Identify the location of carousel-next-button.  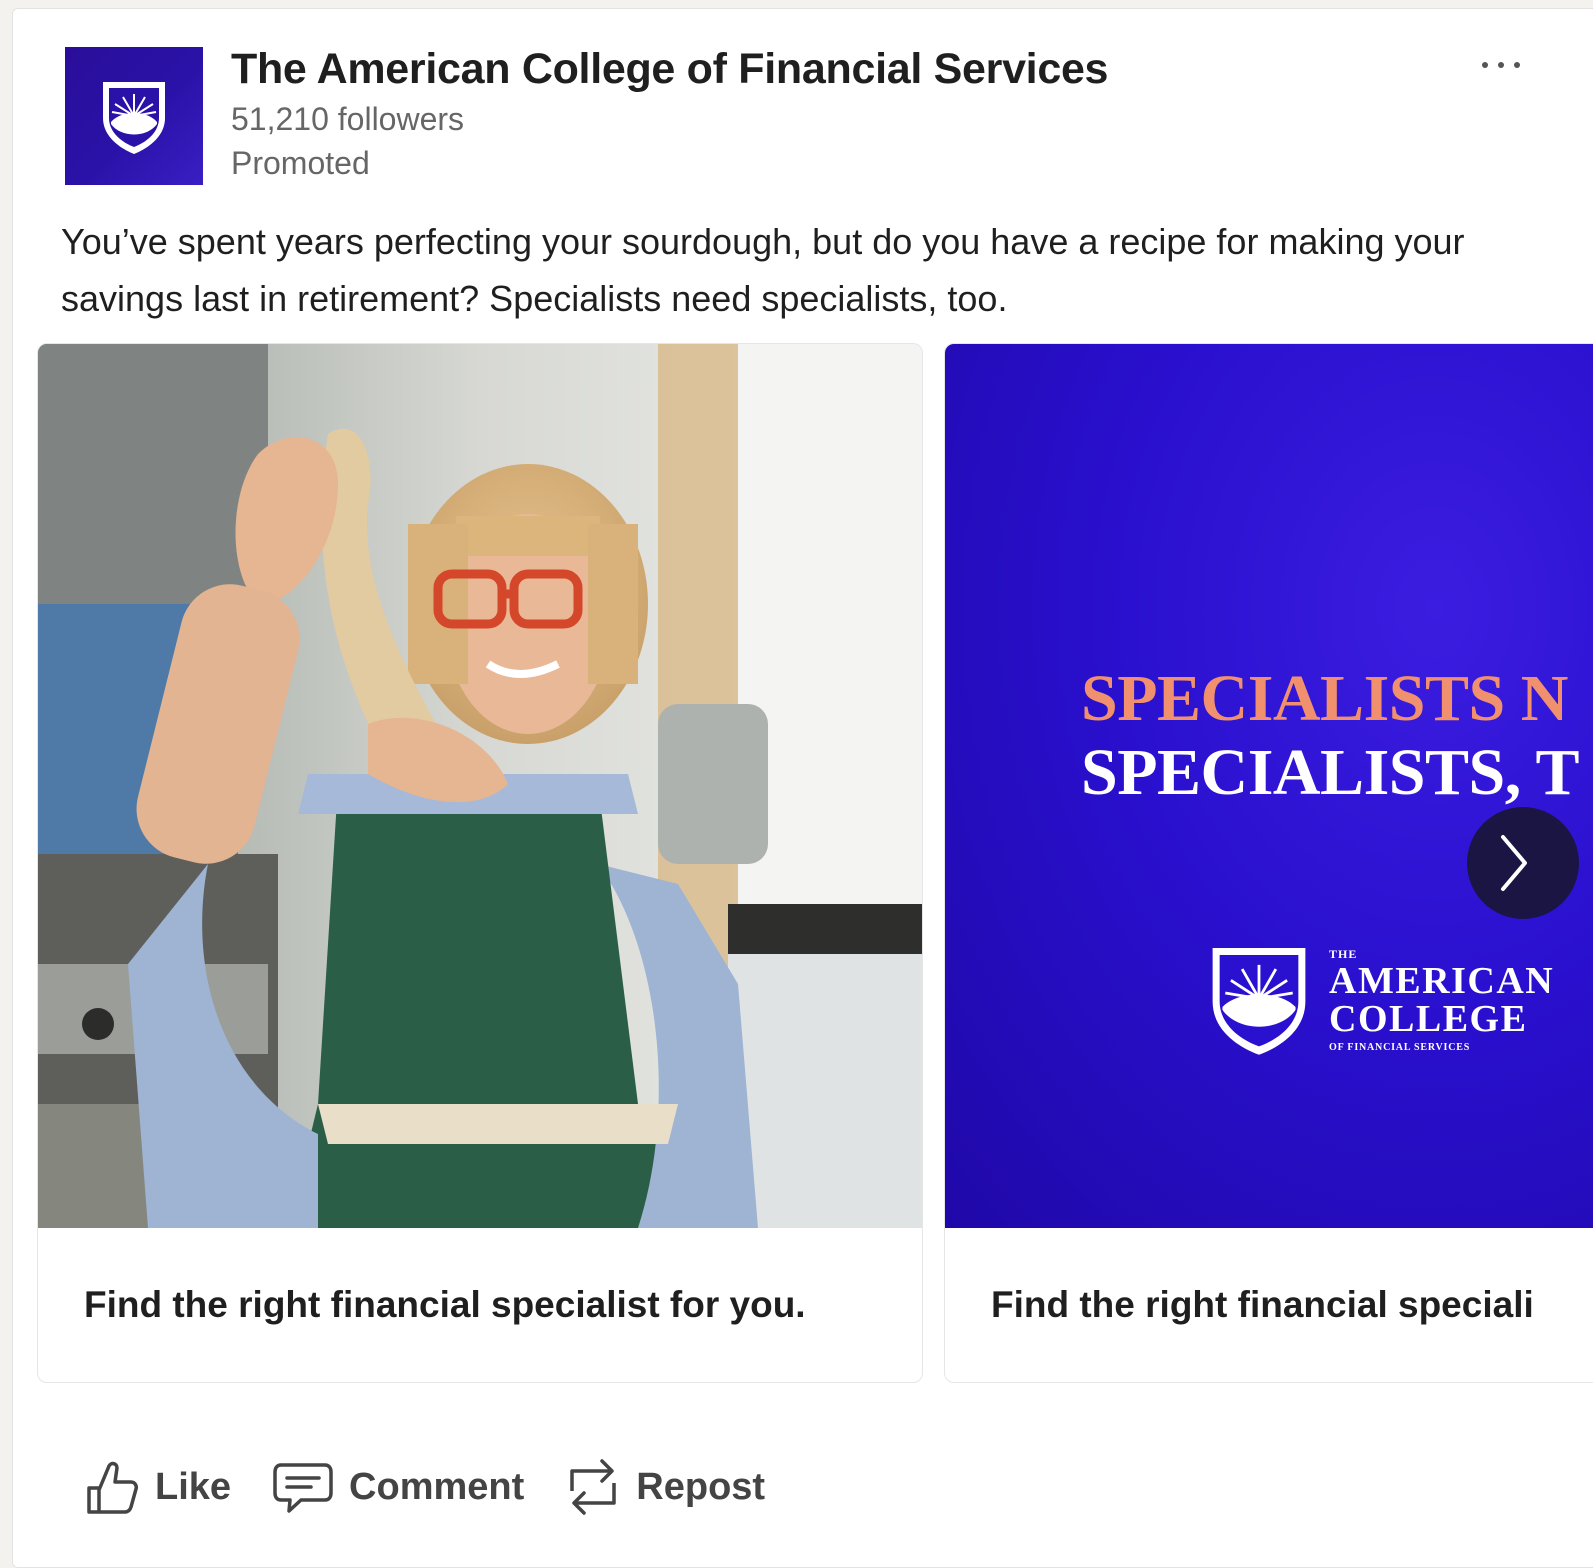
(1523, 863).